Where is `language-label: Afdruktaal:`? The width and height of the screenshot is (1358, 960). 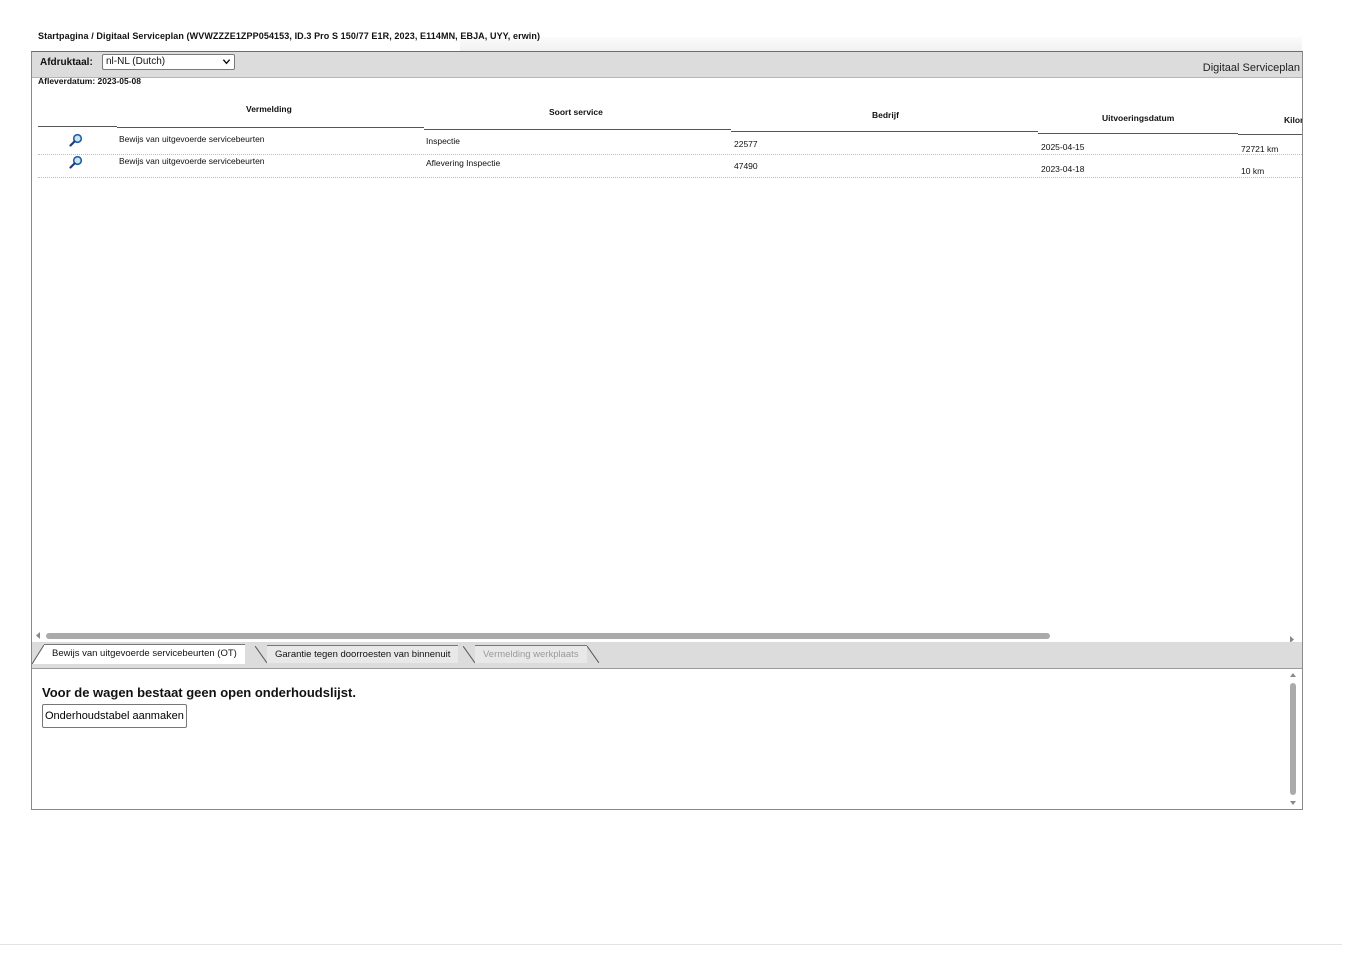
language-label: Afdruktaal: is located at coordinates (66, 62).